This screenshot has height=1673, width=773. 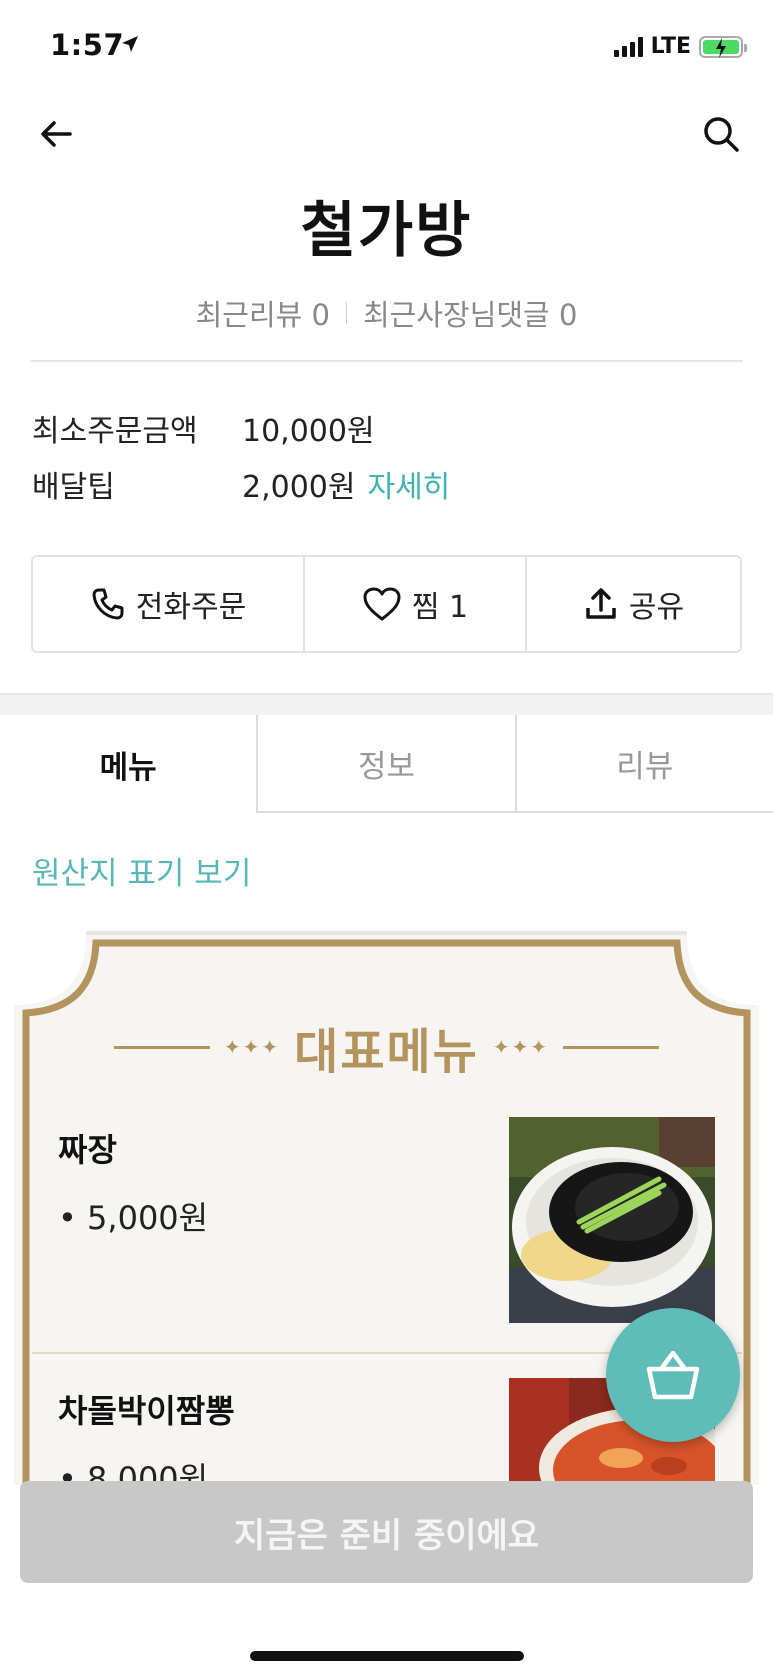 I want to click on menu-item-price: • 5,000원, so click(x=133, y=1218).